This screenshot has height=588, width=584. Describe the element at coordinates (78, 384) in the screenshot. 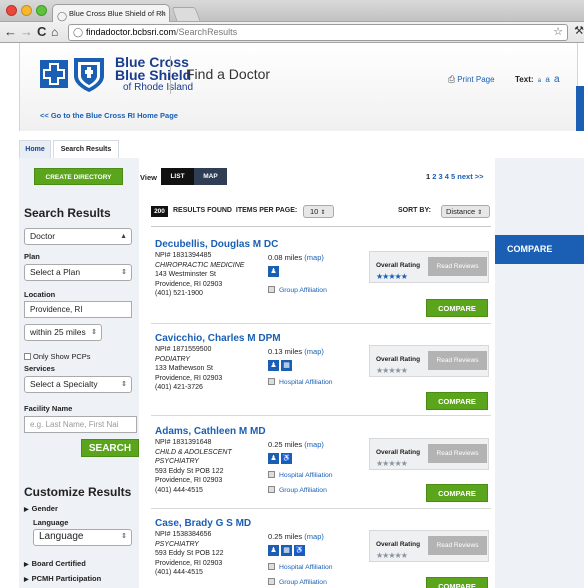

I see `specialty-select: Select a Specialty ⇕` at that location.